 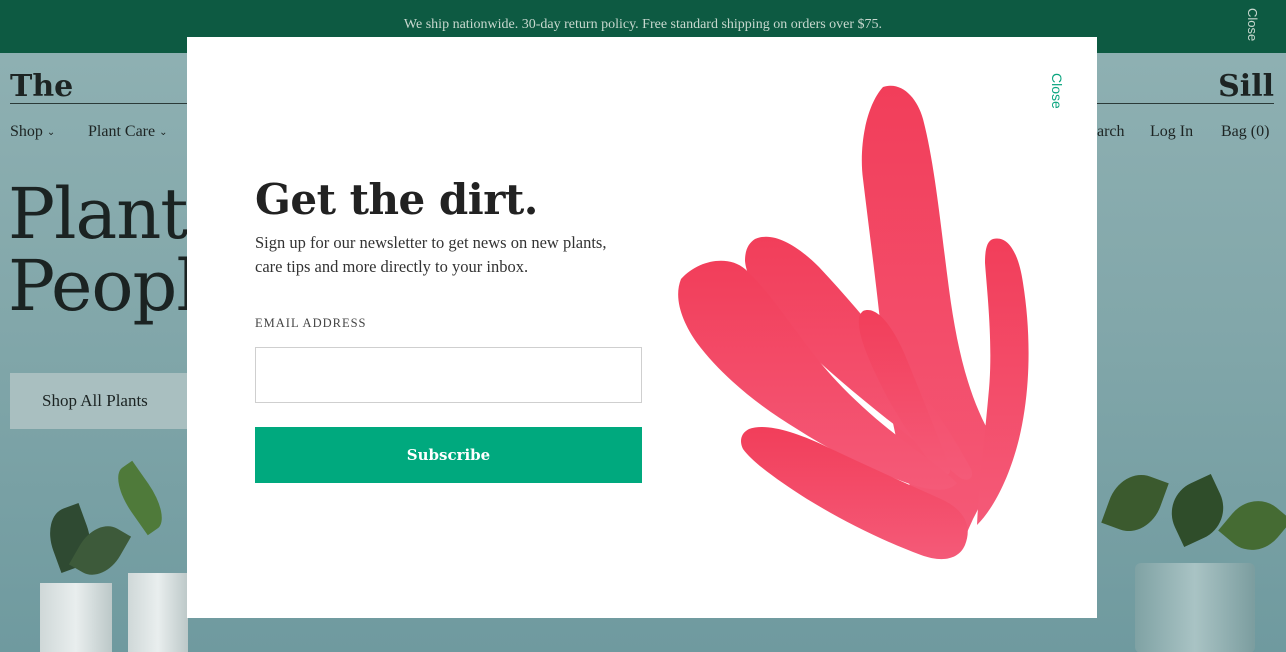 I want to click on email-input, so click(x=448, y=375).